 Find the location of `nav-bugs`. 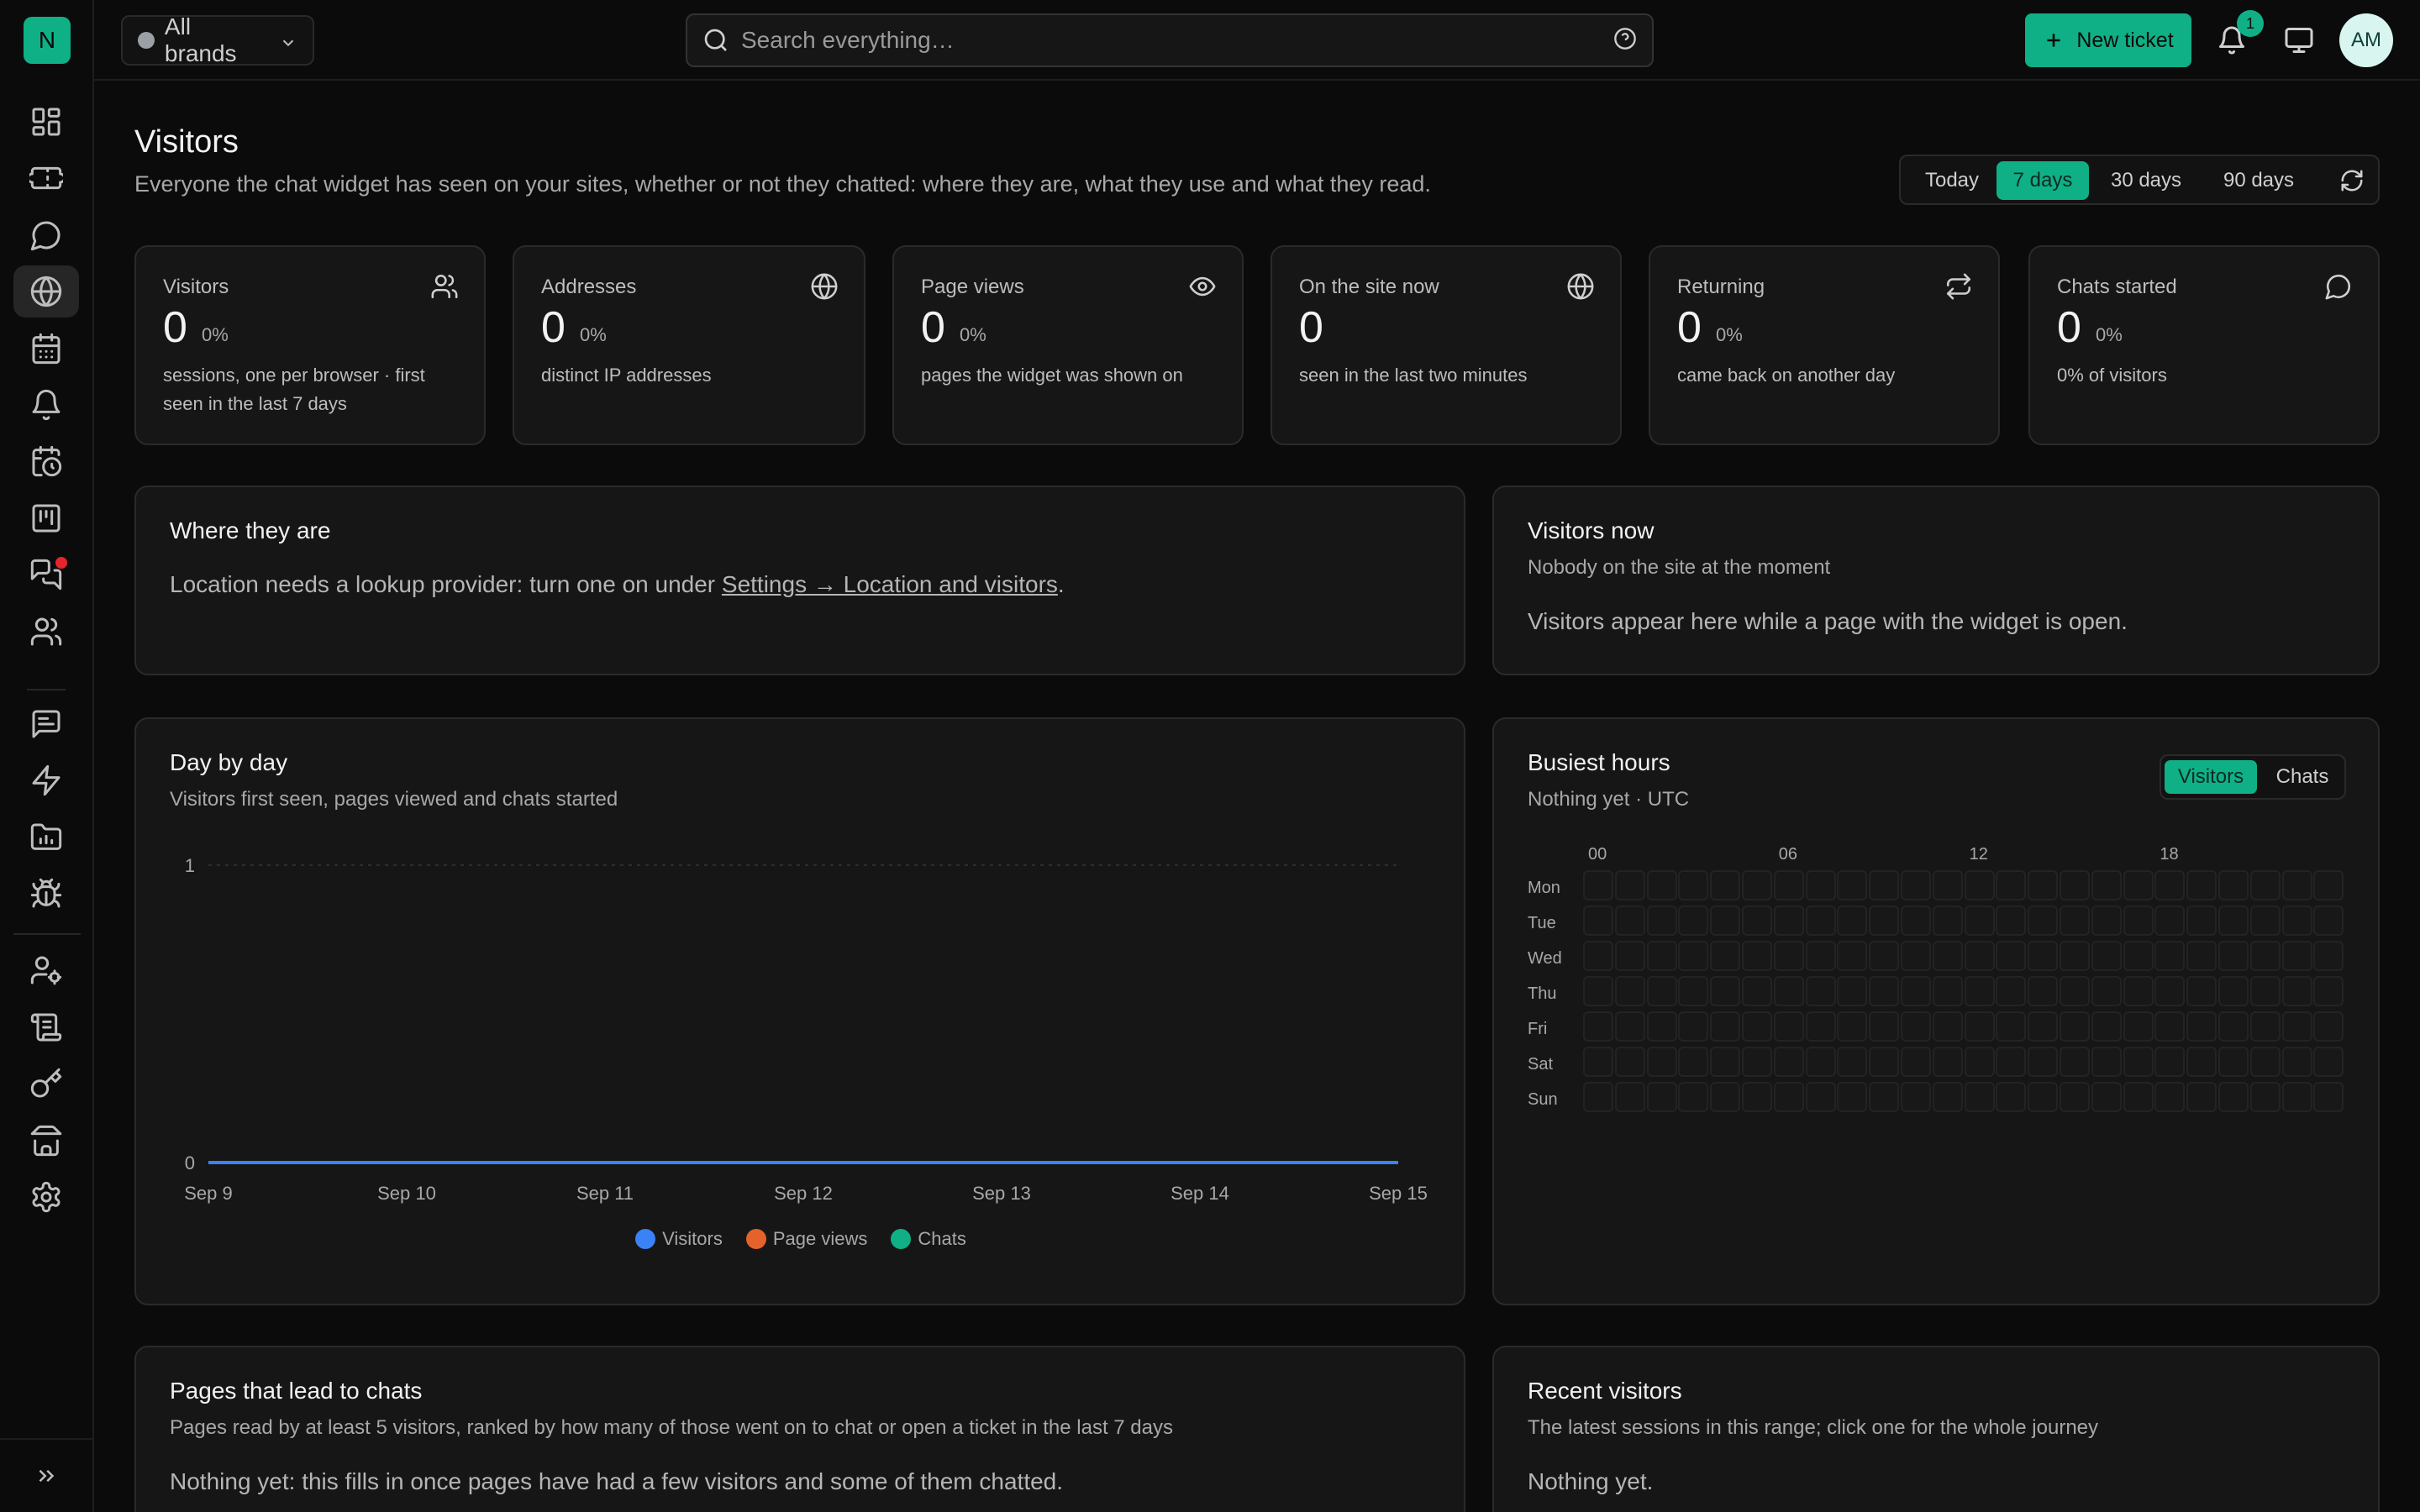

nav-bugs is located at coordinates (46, 894).